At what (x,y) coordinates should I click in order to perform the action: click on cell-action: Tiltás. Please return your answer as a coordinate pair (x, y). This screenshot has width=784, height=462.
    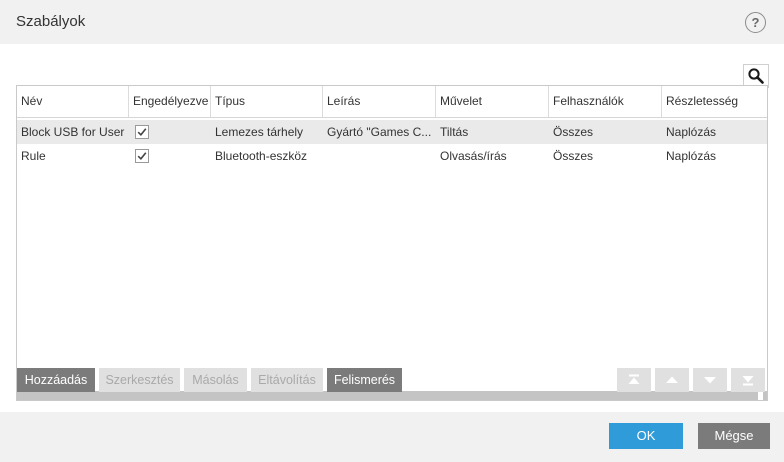
    Looking at the image, I should click on (454, 132).